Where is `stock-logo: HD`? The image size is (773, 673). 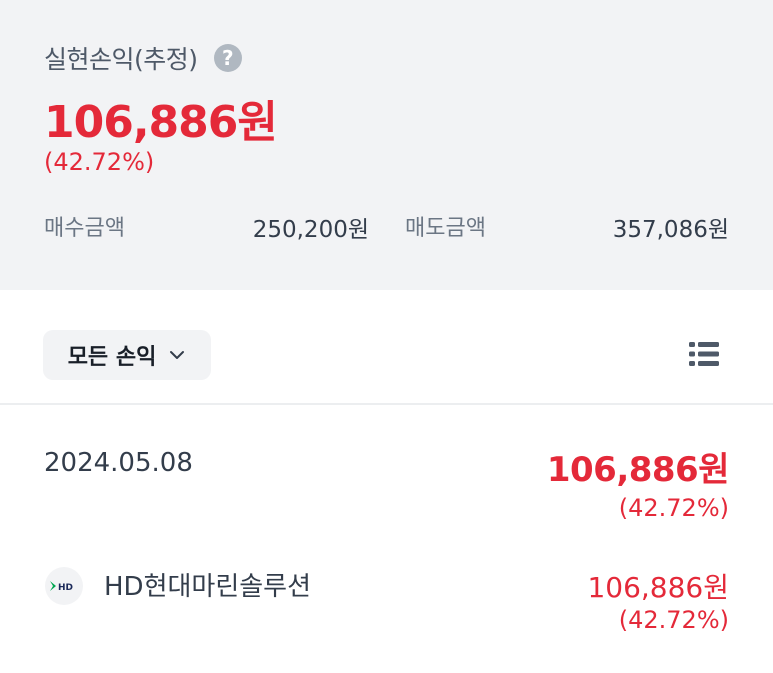 stock-logo: HD is located at coordinates (64, 586).